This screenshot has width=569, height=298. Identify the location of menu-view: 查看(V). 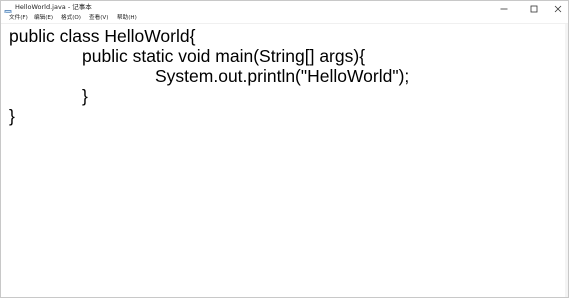
(98, 18).